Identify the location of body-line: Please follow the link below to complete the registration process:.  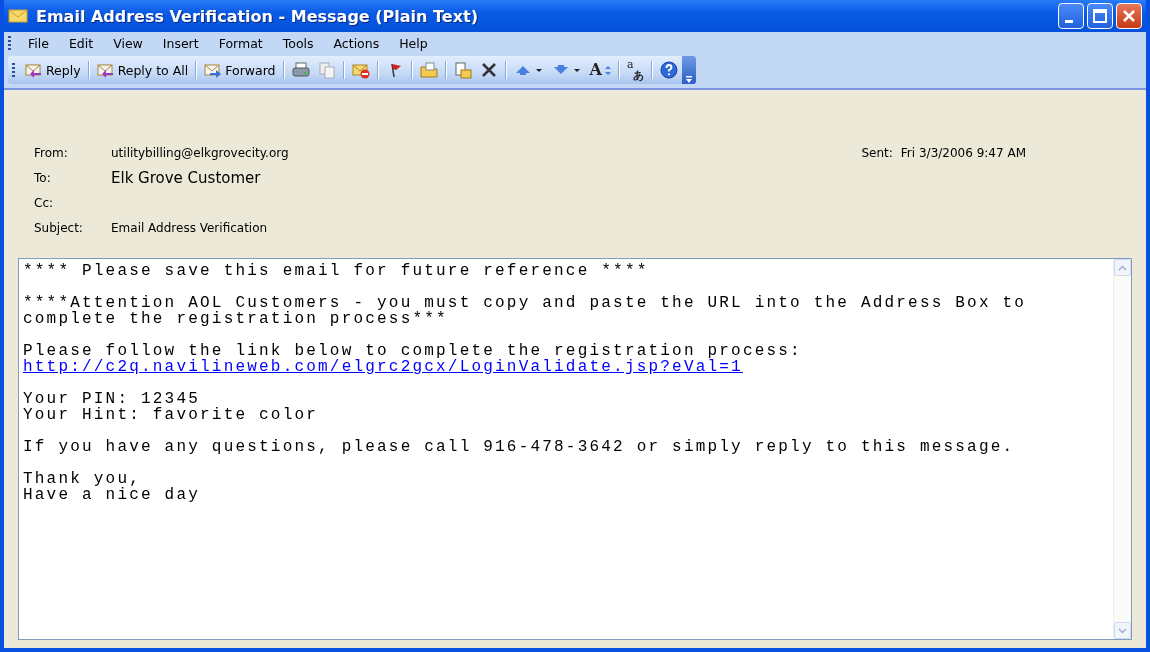
(413, 351).